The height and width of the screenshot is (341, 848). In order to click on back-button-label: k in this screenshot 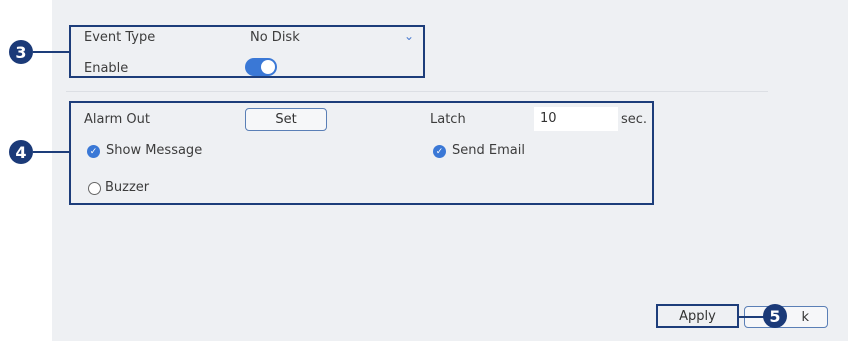, I will do `click(805, 317)`.